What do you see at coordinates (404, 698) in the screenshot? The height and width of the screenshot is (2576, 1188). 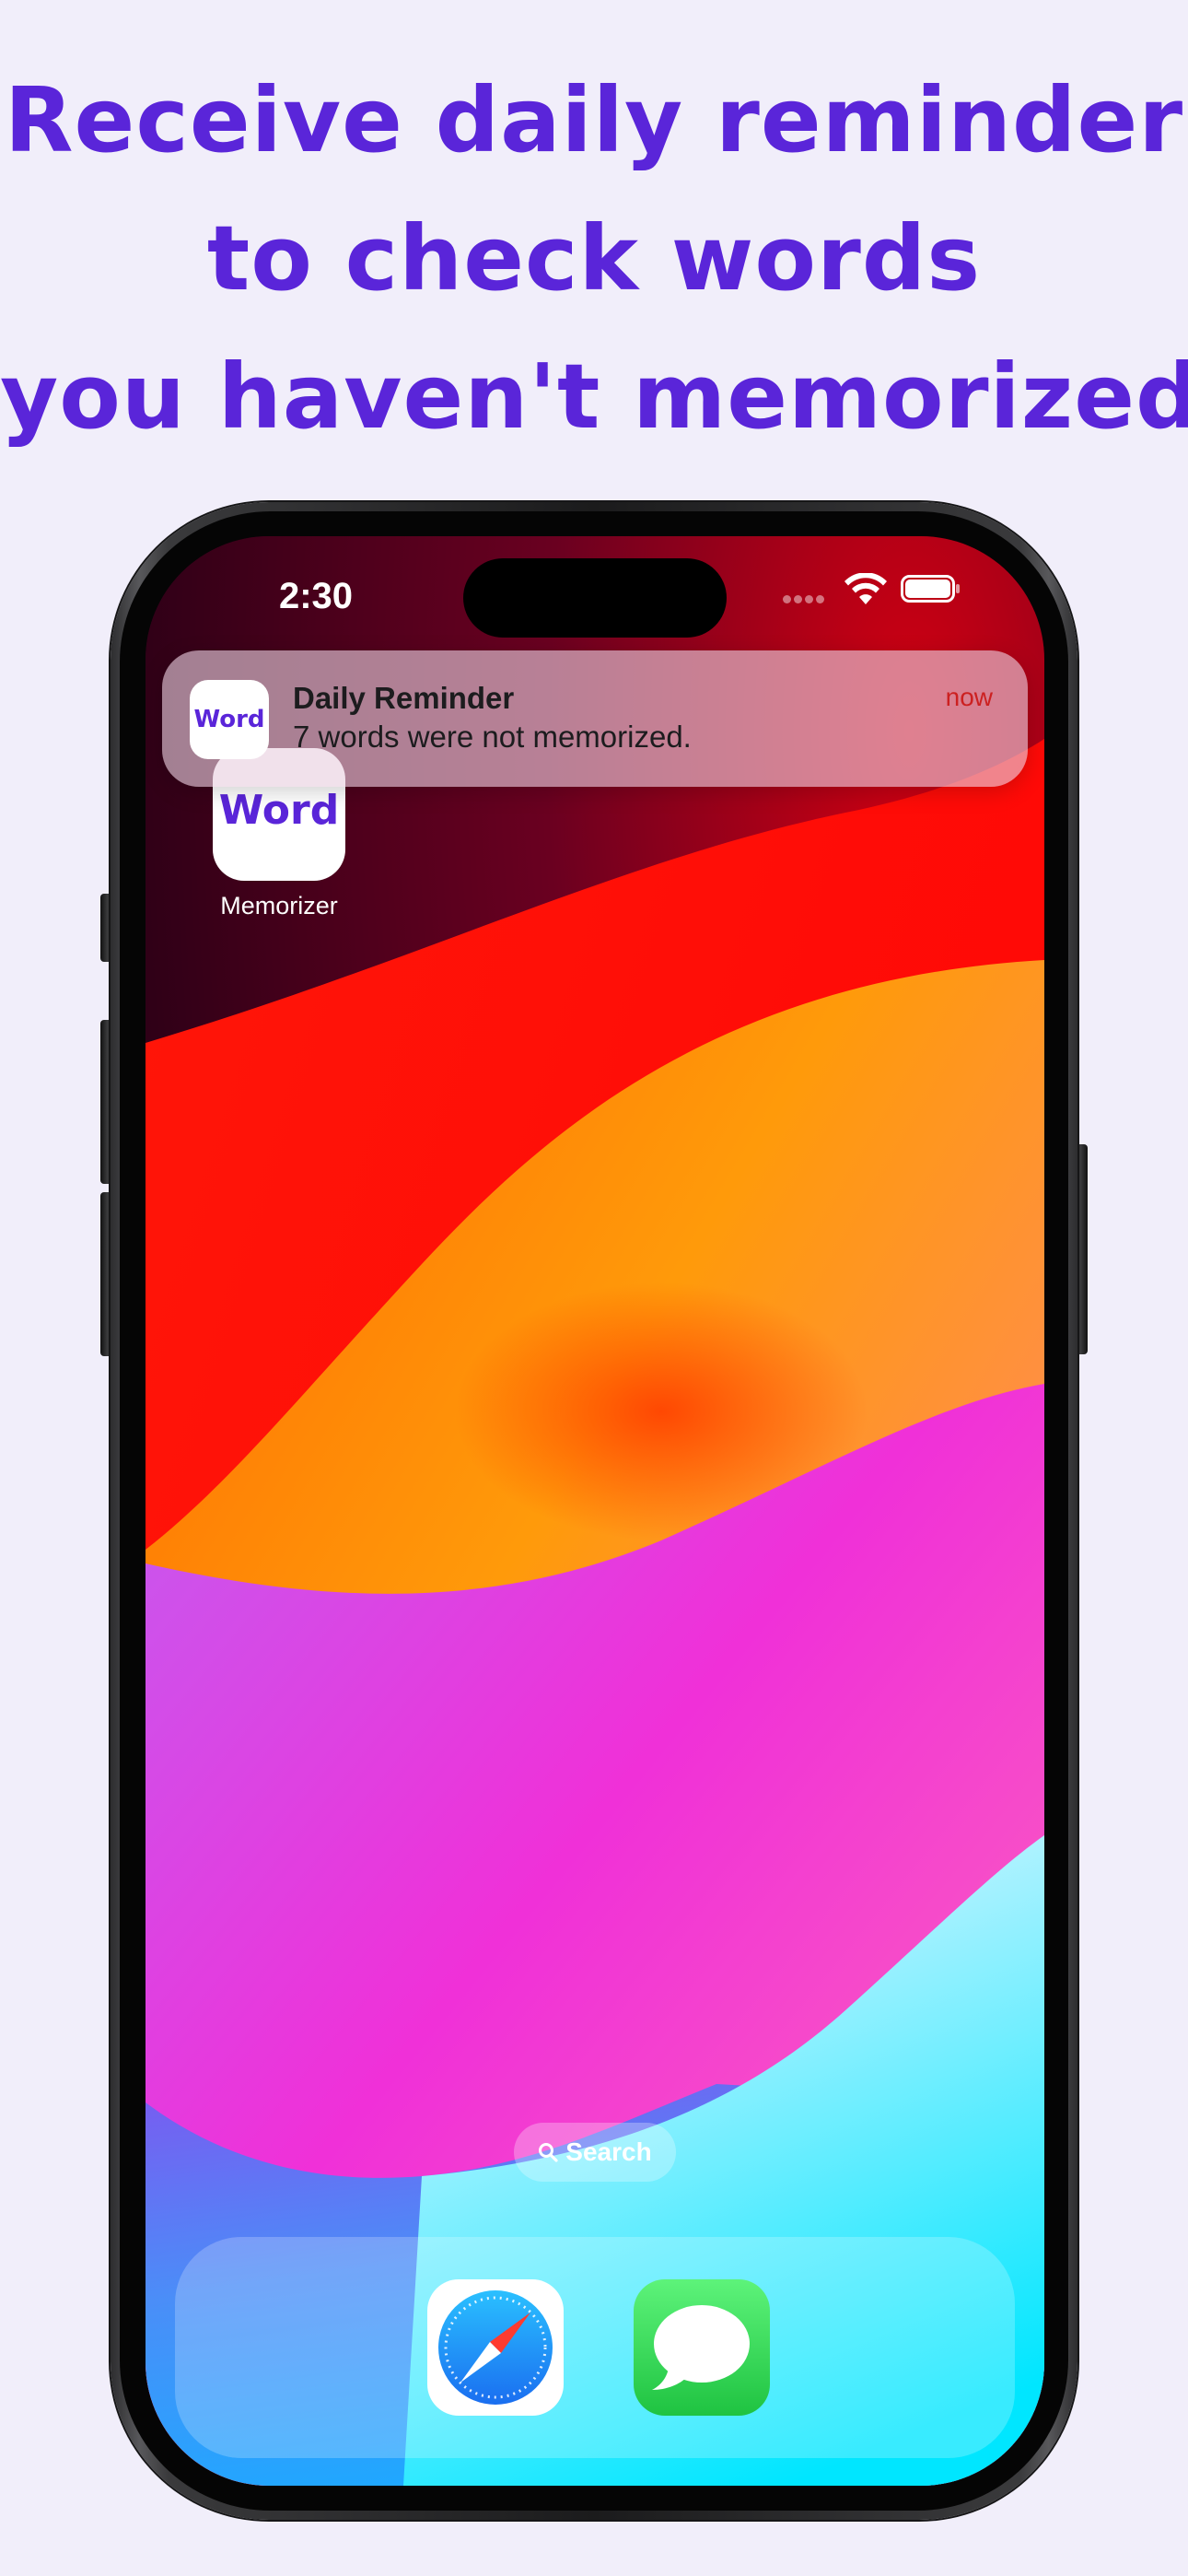 I see `notification-title: Daily Reminder` at bounding box center [404, 698].